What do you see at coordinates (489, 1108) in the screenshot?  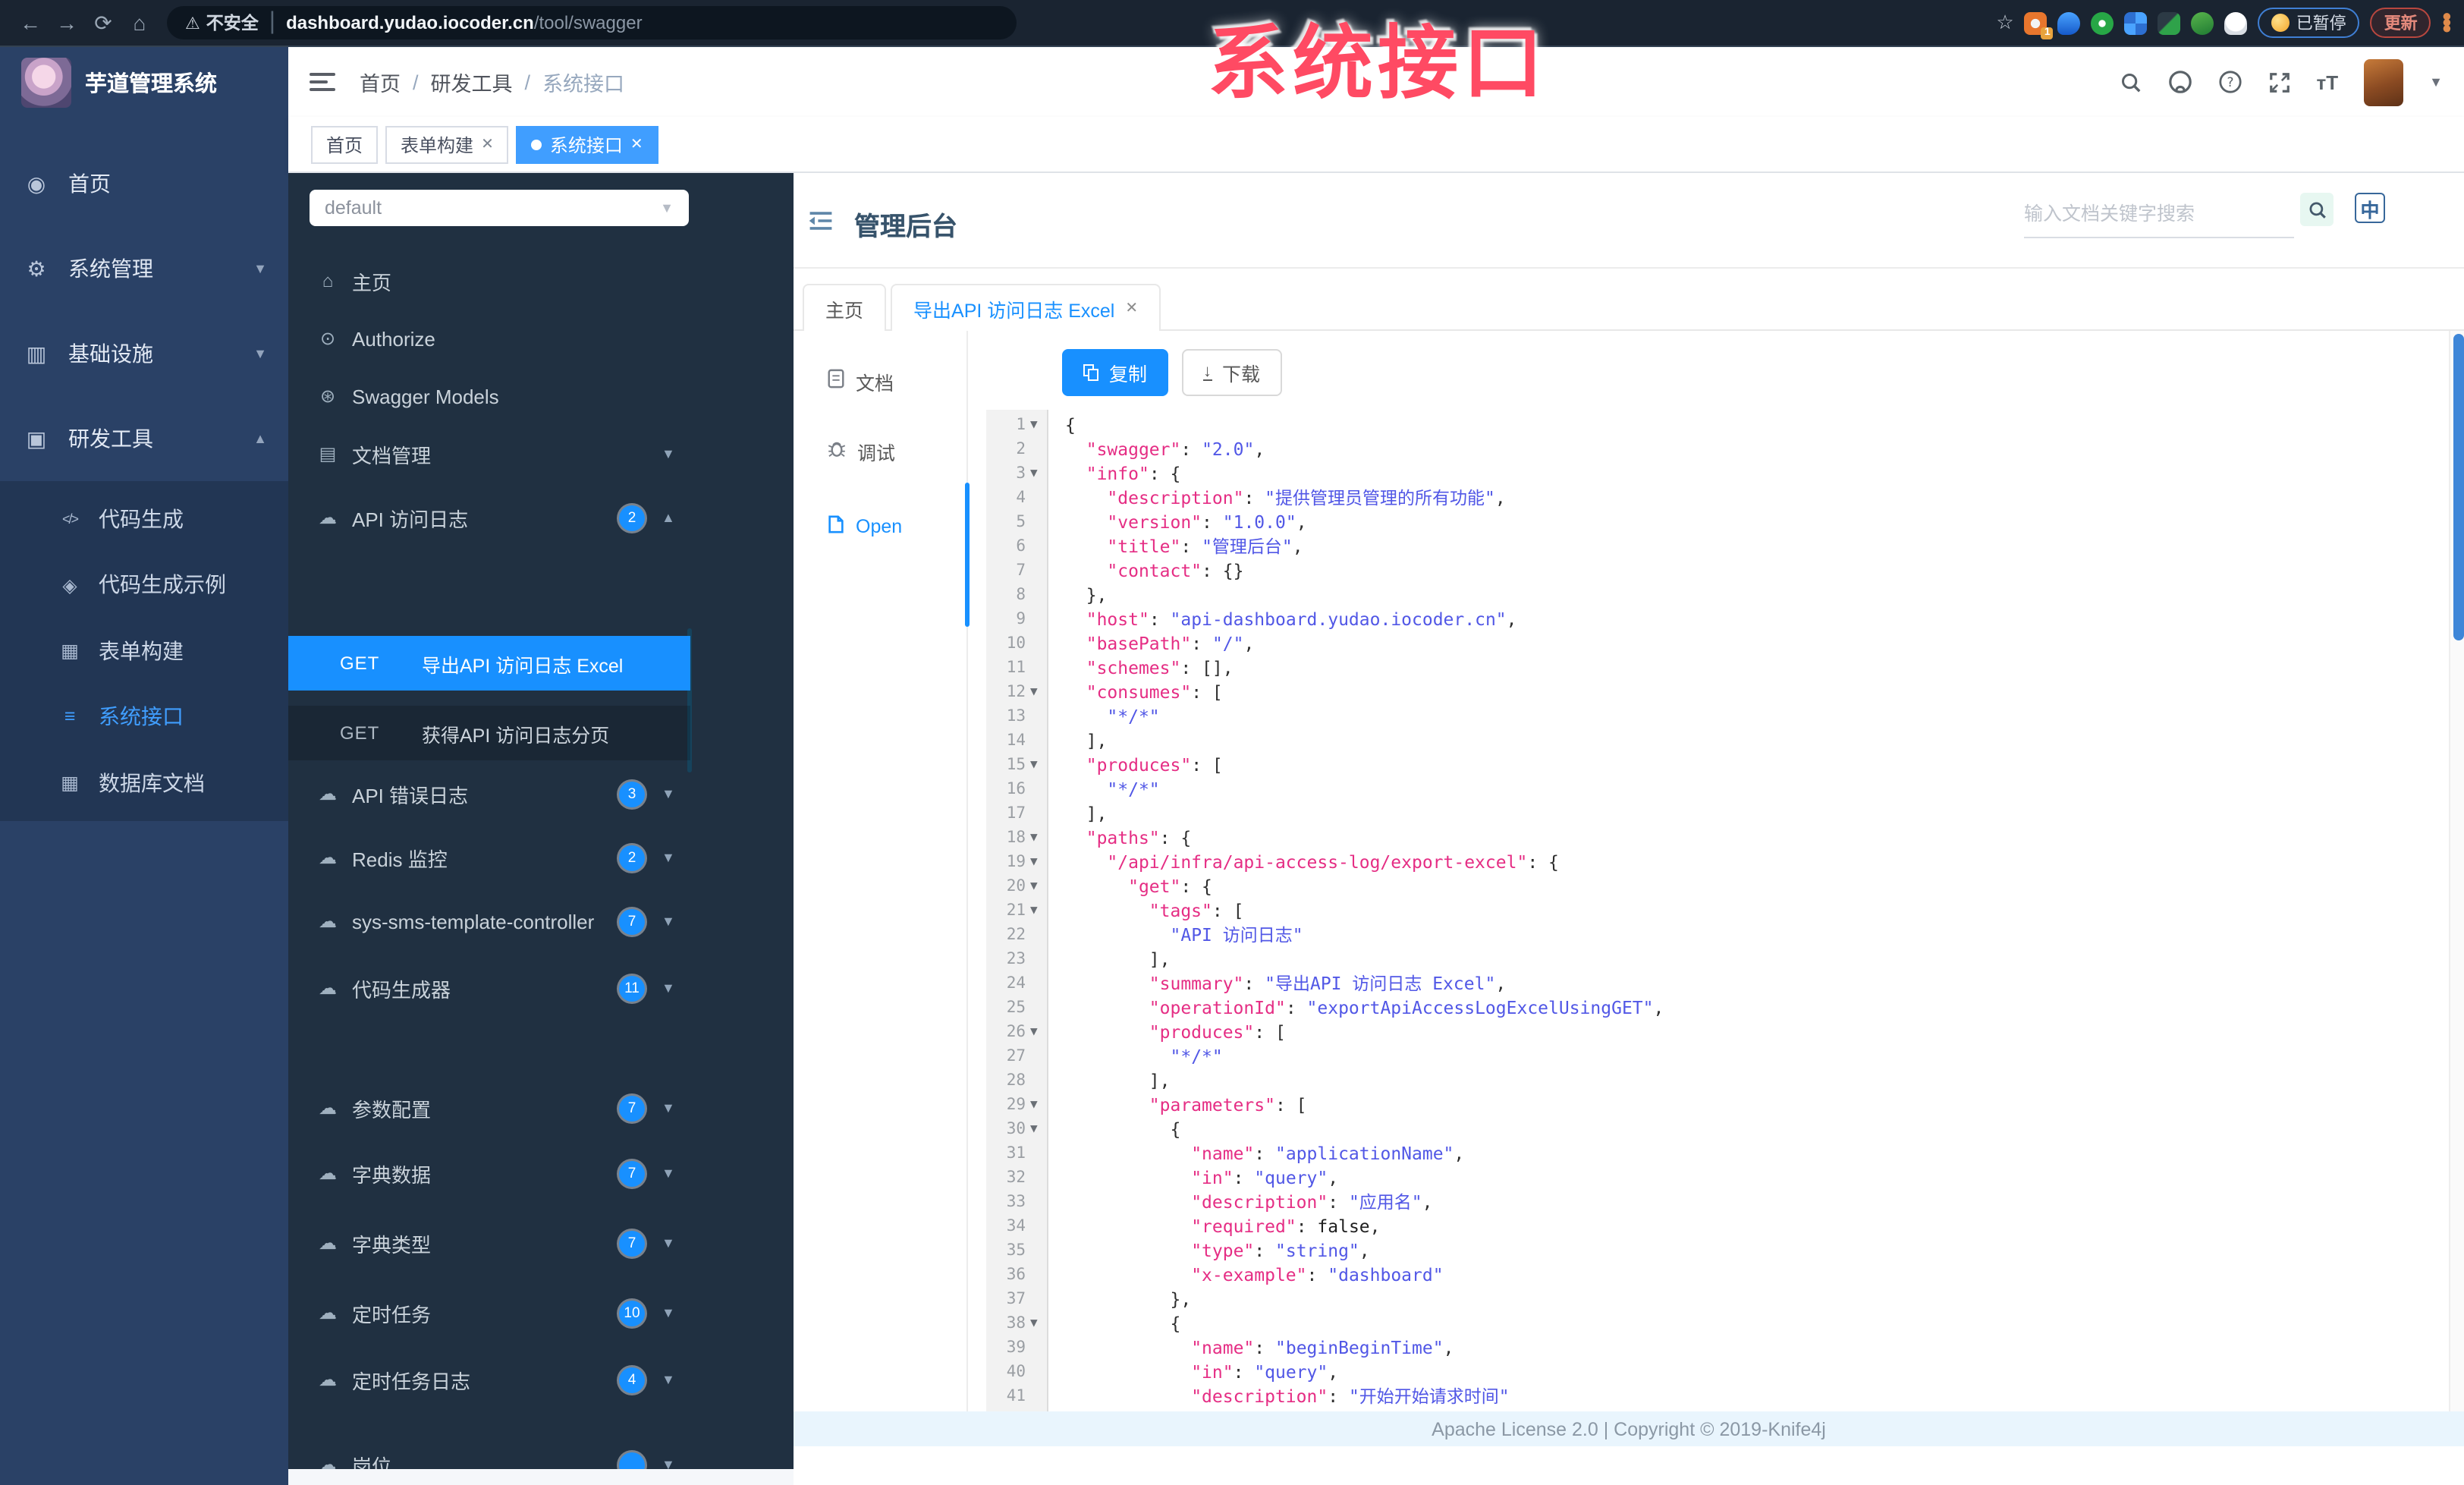 I see `api-menu2-item-4: ☁ 参数配置 7 ▼` at bounding box center [489, 1108].